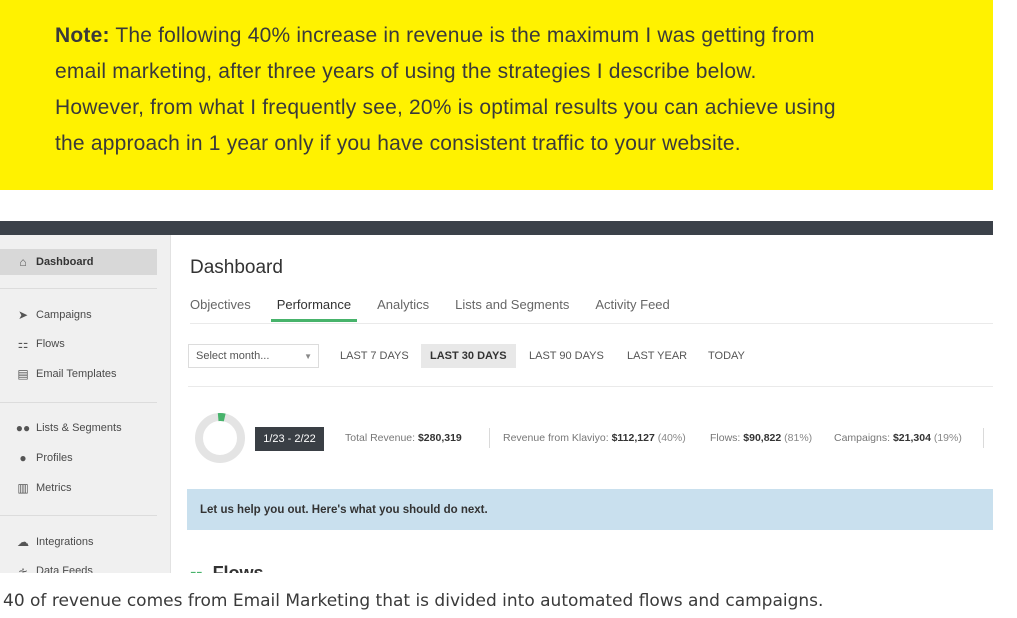 This screenshot has width=1017, height=618. What do you see at coordinates (64, 569) in the screenshot?
I see `sidebar-item-label: Data Feeds` at bounding box center [64, 569].